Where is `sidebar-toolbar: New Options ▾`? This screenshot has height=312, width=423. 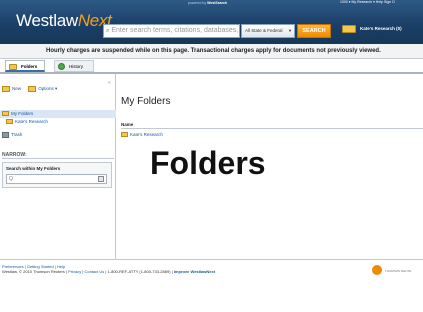 sidebar-toolbar: New Options ▾ is located at coordinates (29, 89).